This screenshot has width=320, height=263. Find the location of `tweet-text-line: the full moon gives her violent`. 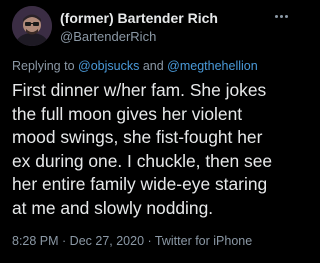

tweet-text-line: the full moon gives her violent is located at coordinates (127, 113).